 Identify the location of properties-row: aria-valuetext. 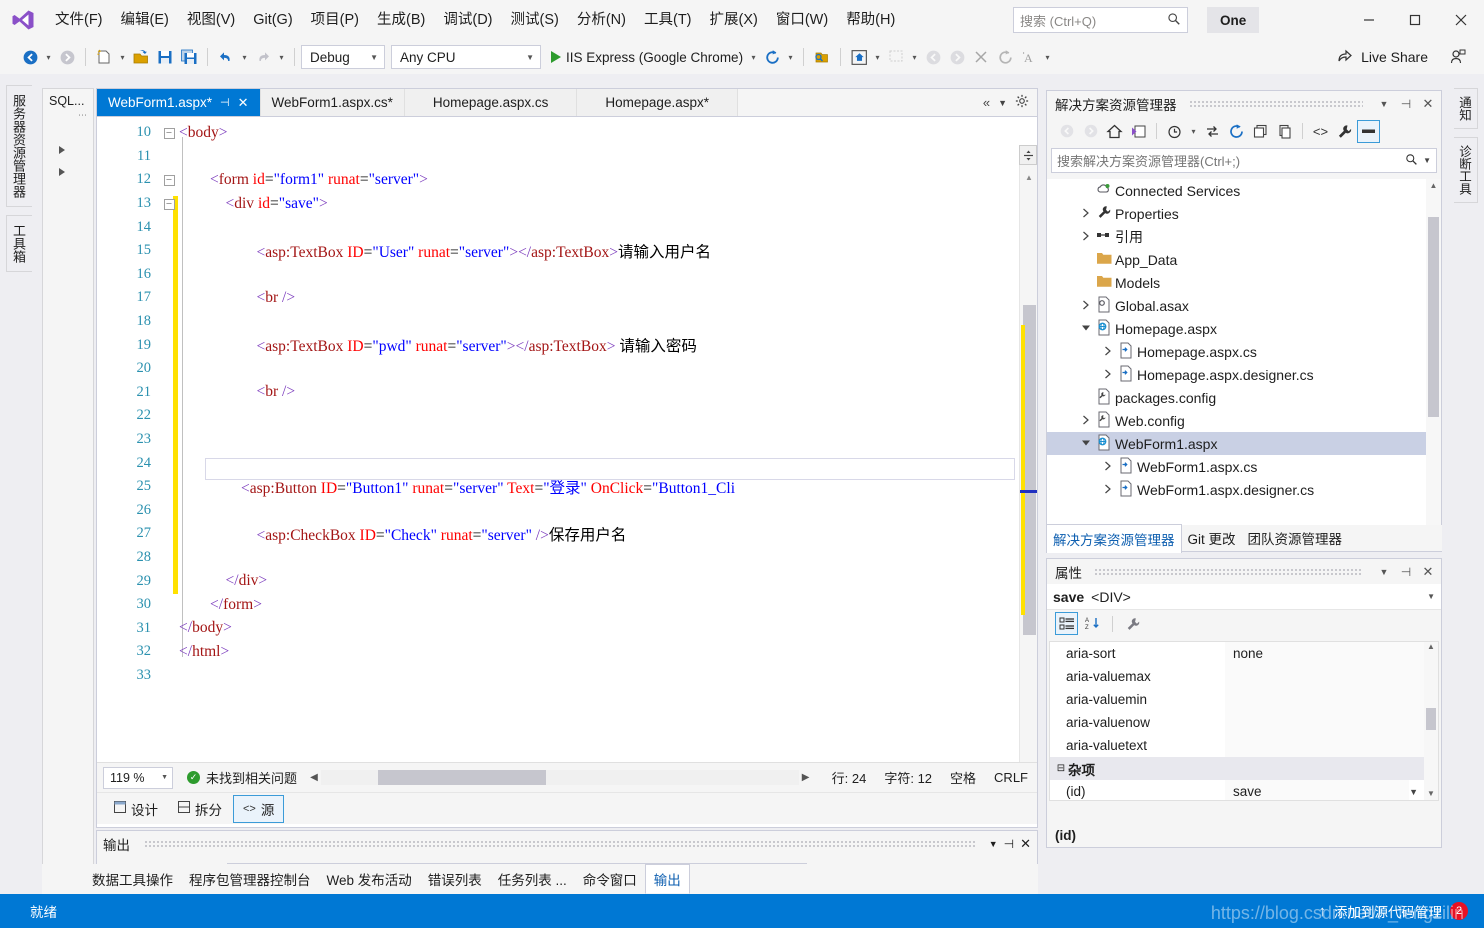
(1244, 745).